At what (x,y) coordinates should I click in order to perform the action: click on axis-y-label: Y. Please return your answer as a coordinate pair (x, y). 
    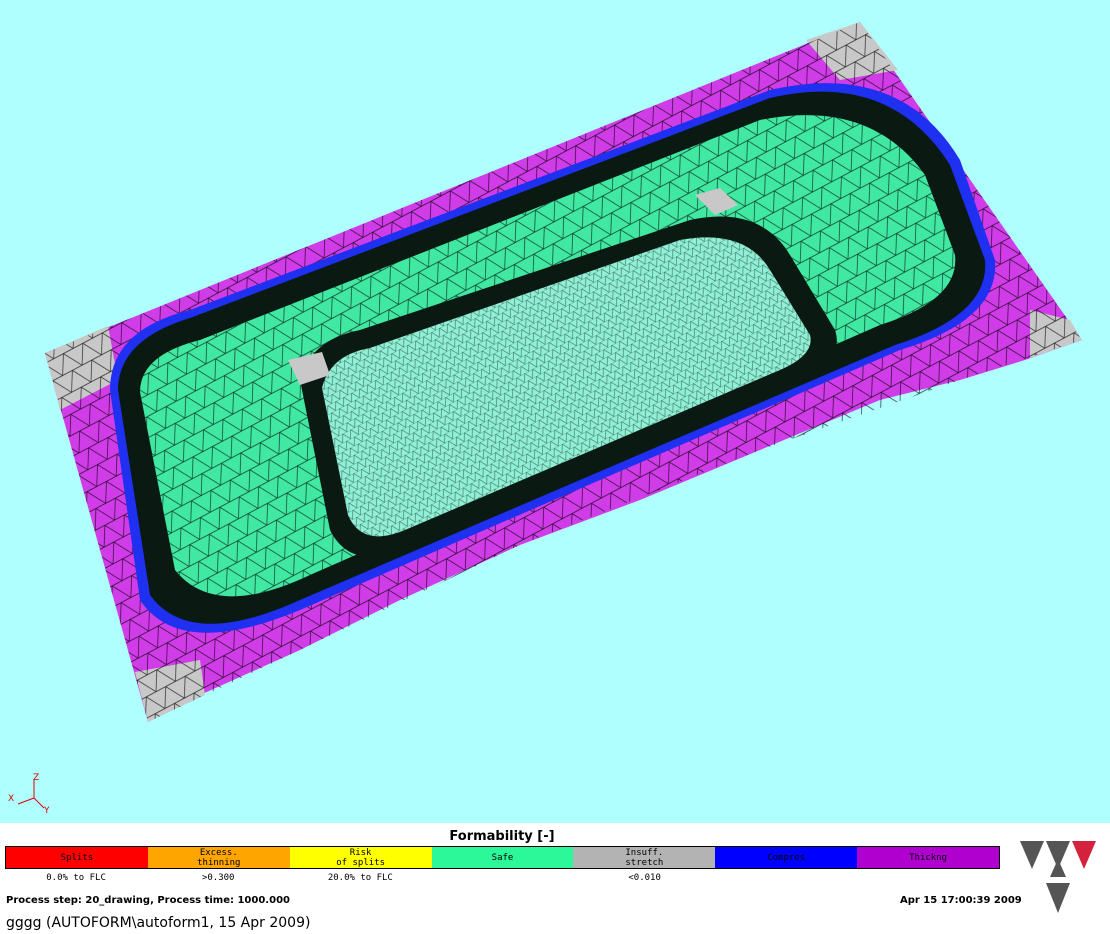
    Looking at the image, I should click on (46, 811).